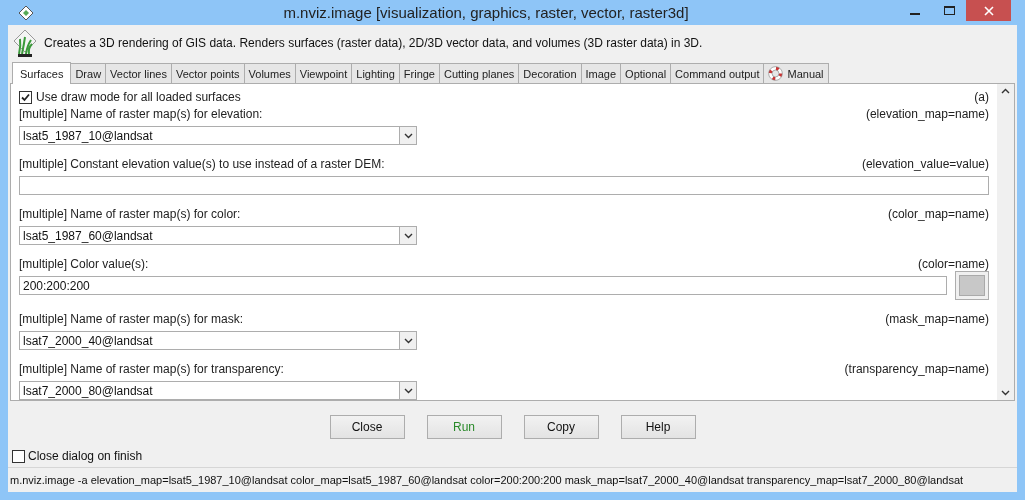  Describe the element at coordinates (1005, 242) in the screenshot. I see `scrollbar` at that location.